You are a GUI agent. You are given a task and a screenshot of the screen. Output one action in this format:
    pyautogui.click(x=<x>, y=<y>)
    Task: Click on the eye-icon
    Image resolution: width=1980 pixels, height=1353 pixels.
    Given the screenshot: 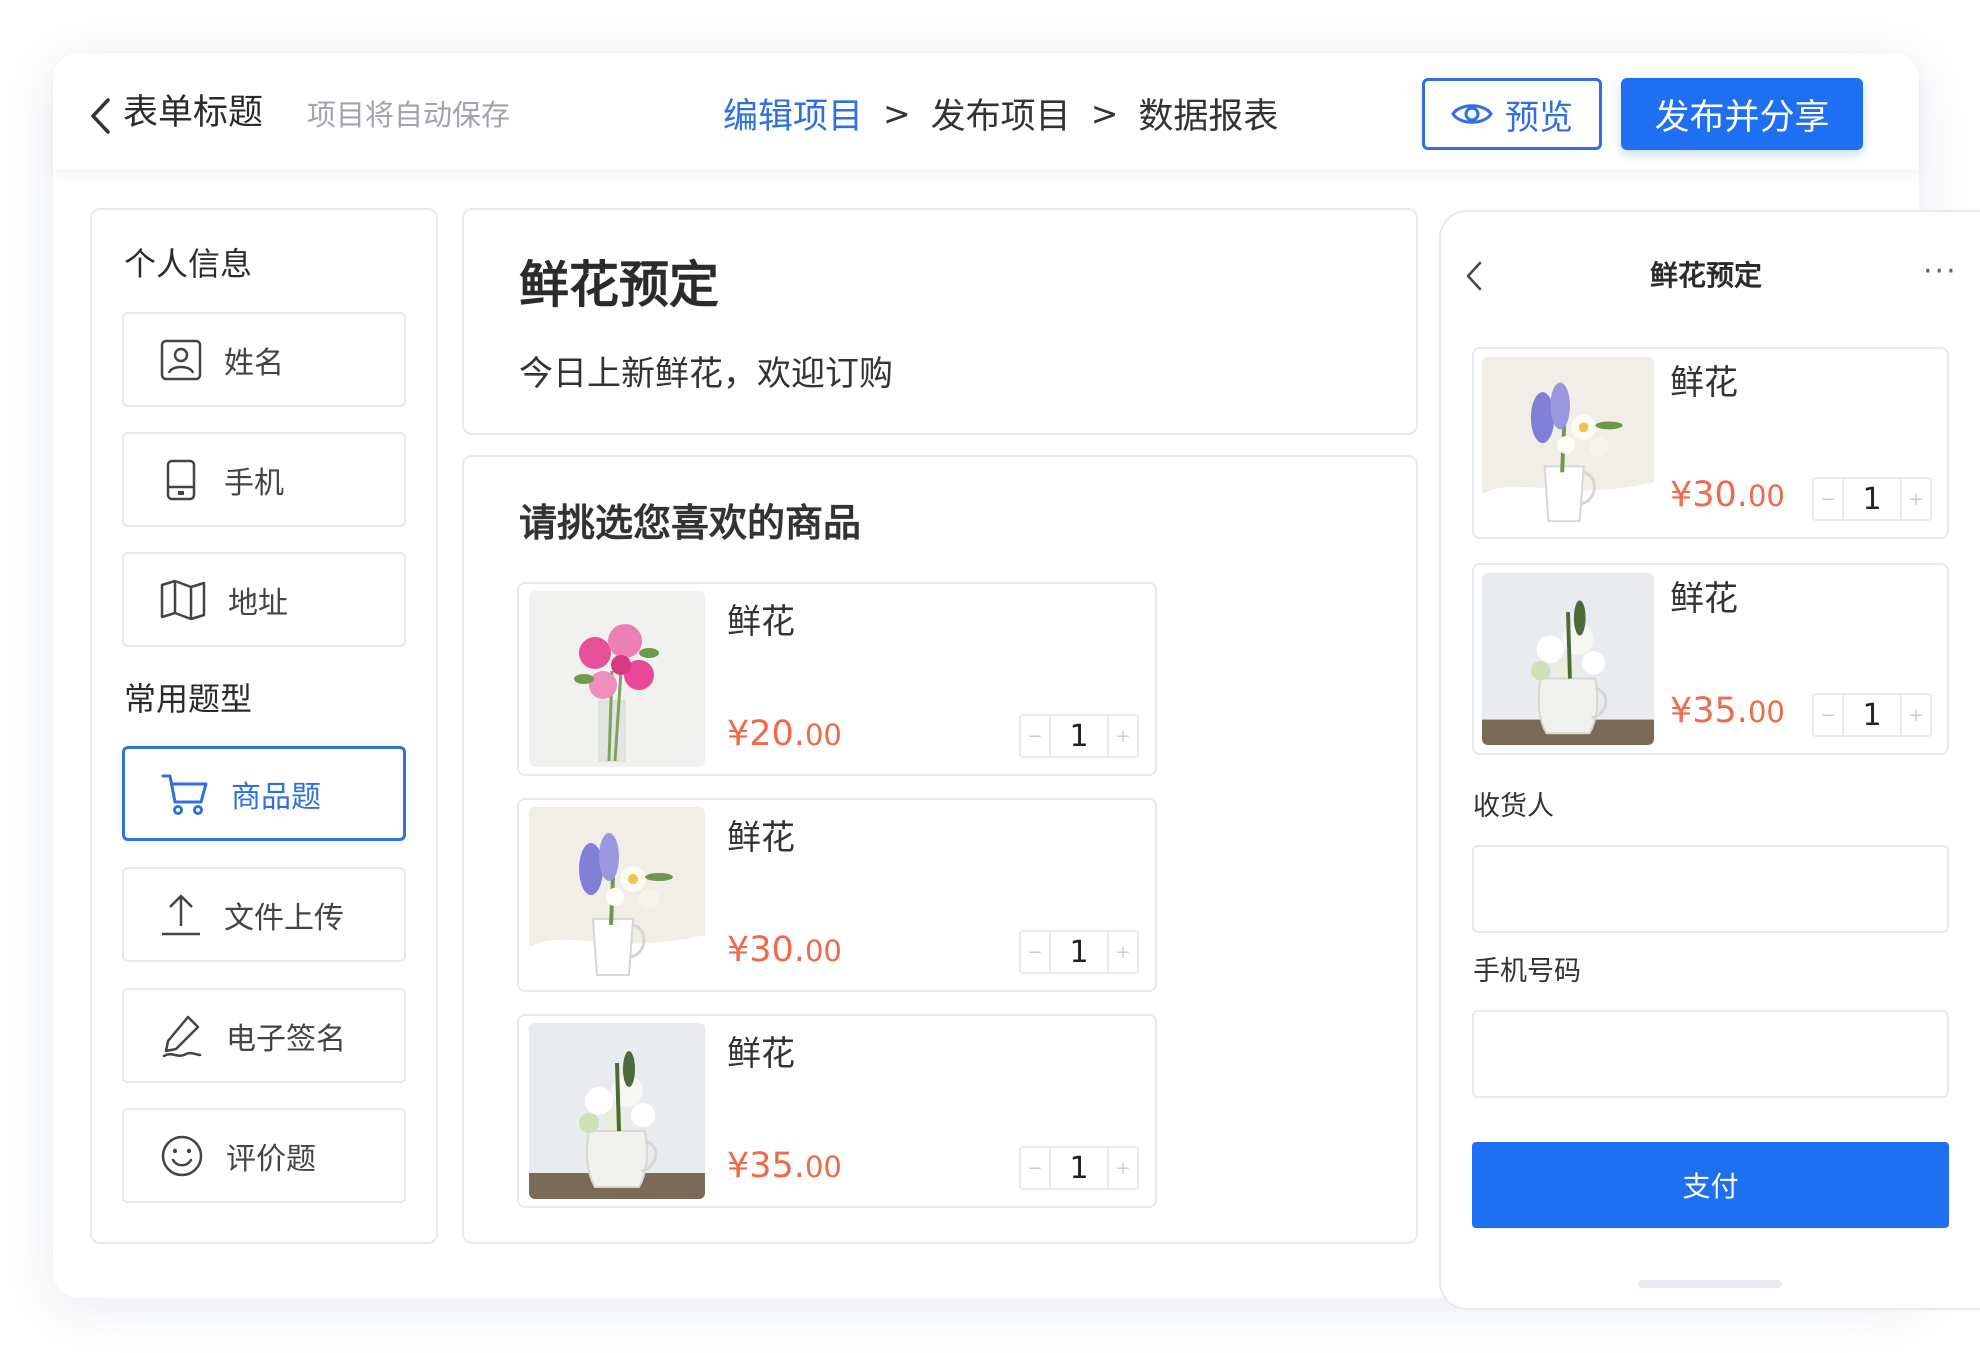 What is the action you would take?
    pyautogui.click(x=1472, y=114)
    